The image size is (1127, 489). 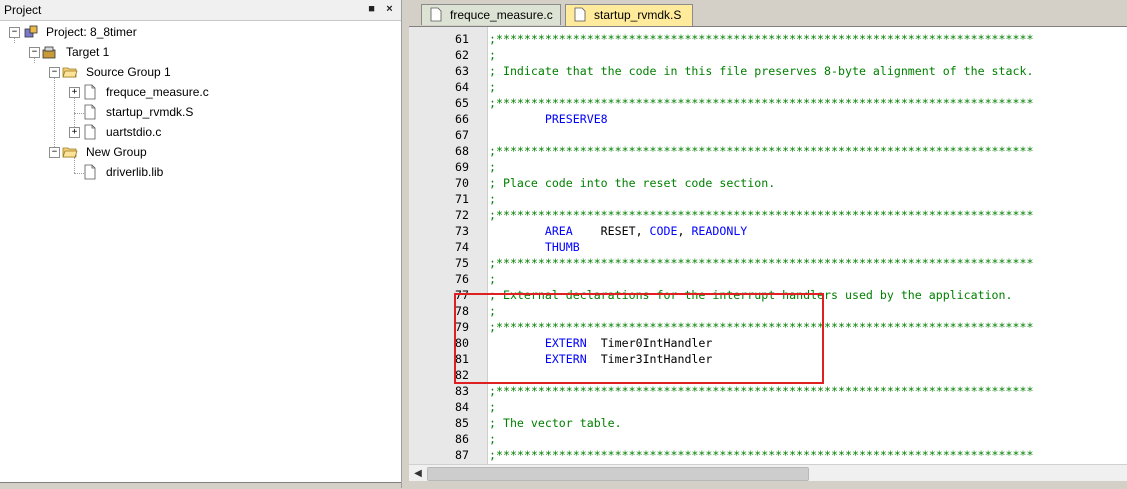 I want to click on tree-item-target: − Target 1, so click(x=200, y=52).